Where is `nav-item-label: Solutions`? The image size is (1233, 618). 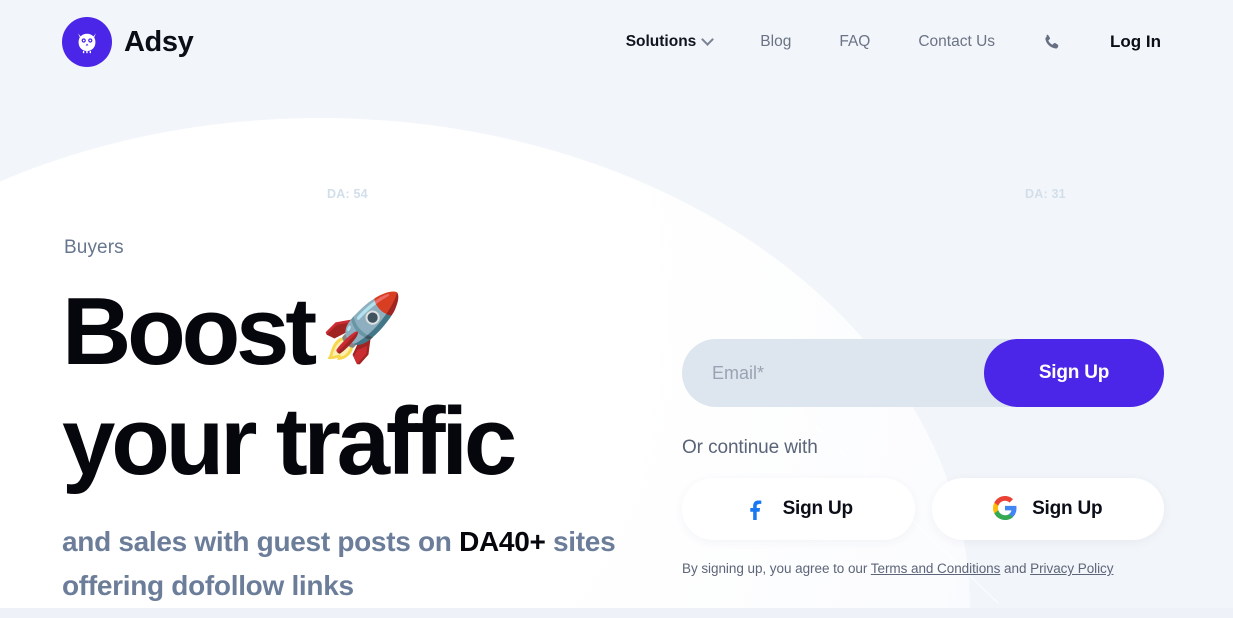
nav-item-label: Solutions is located at coordinates (661, 41).